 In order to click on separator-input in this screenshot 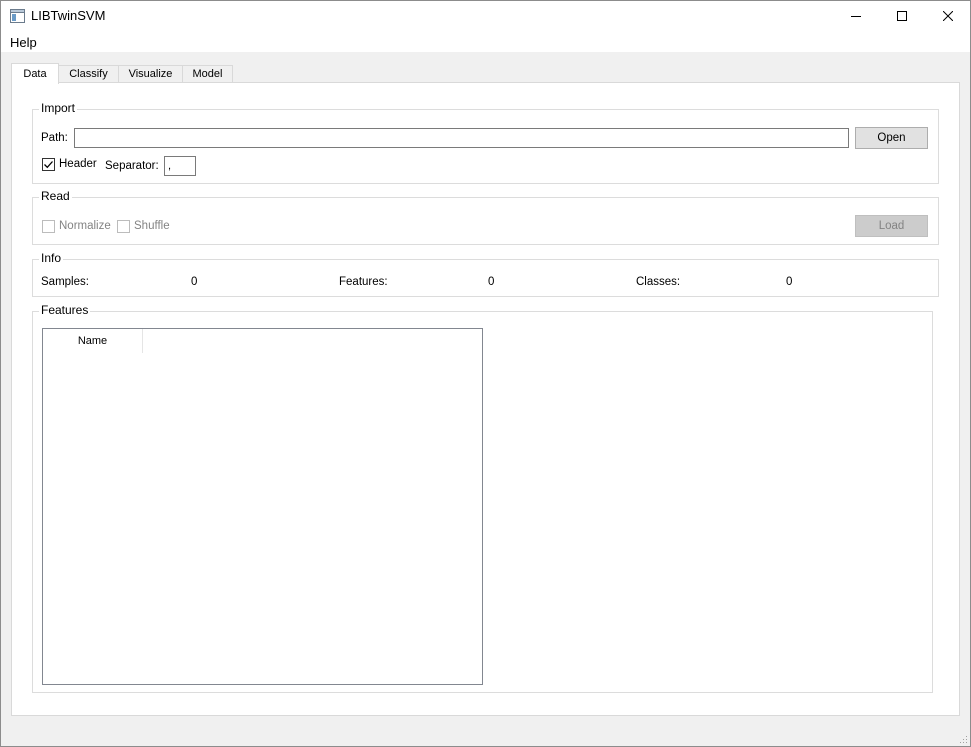, I will do `click(180, 166)`.